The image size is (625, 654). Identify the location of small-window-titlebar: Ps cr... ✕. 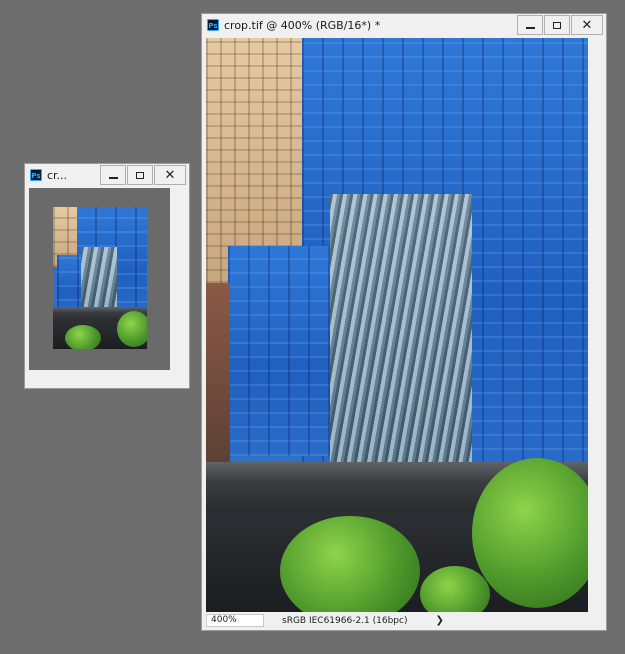
(107, 175).